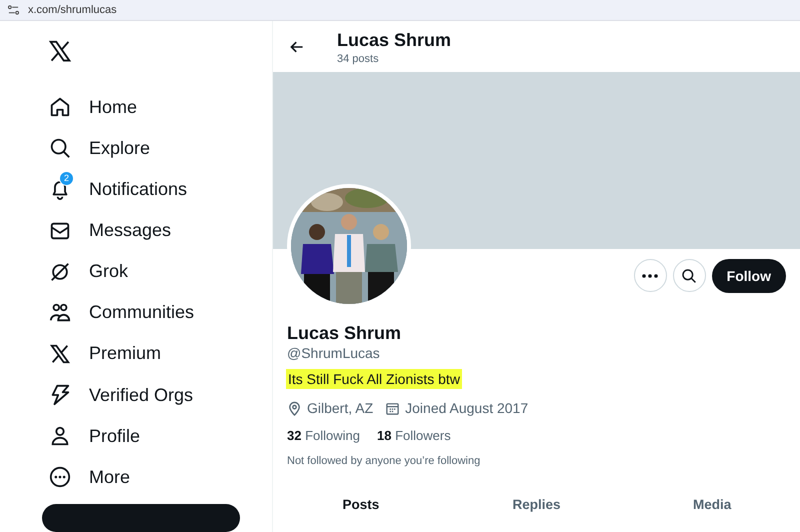 The height and width of the screenshot is (532, 800). Describe the element at coordinates (92, 477) in the screenshot. I see `nav-item: More` at that location.